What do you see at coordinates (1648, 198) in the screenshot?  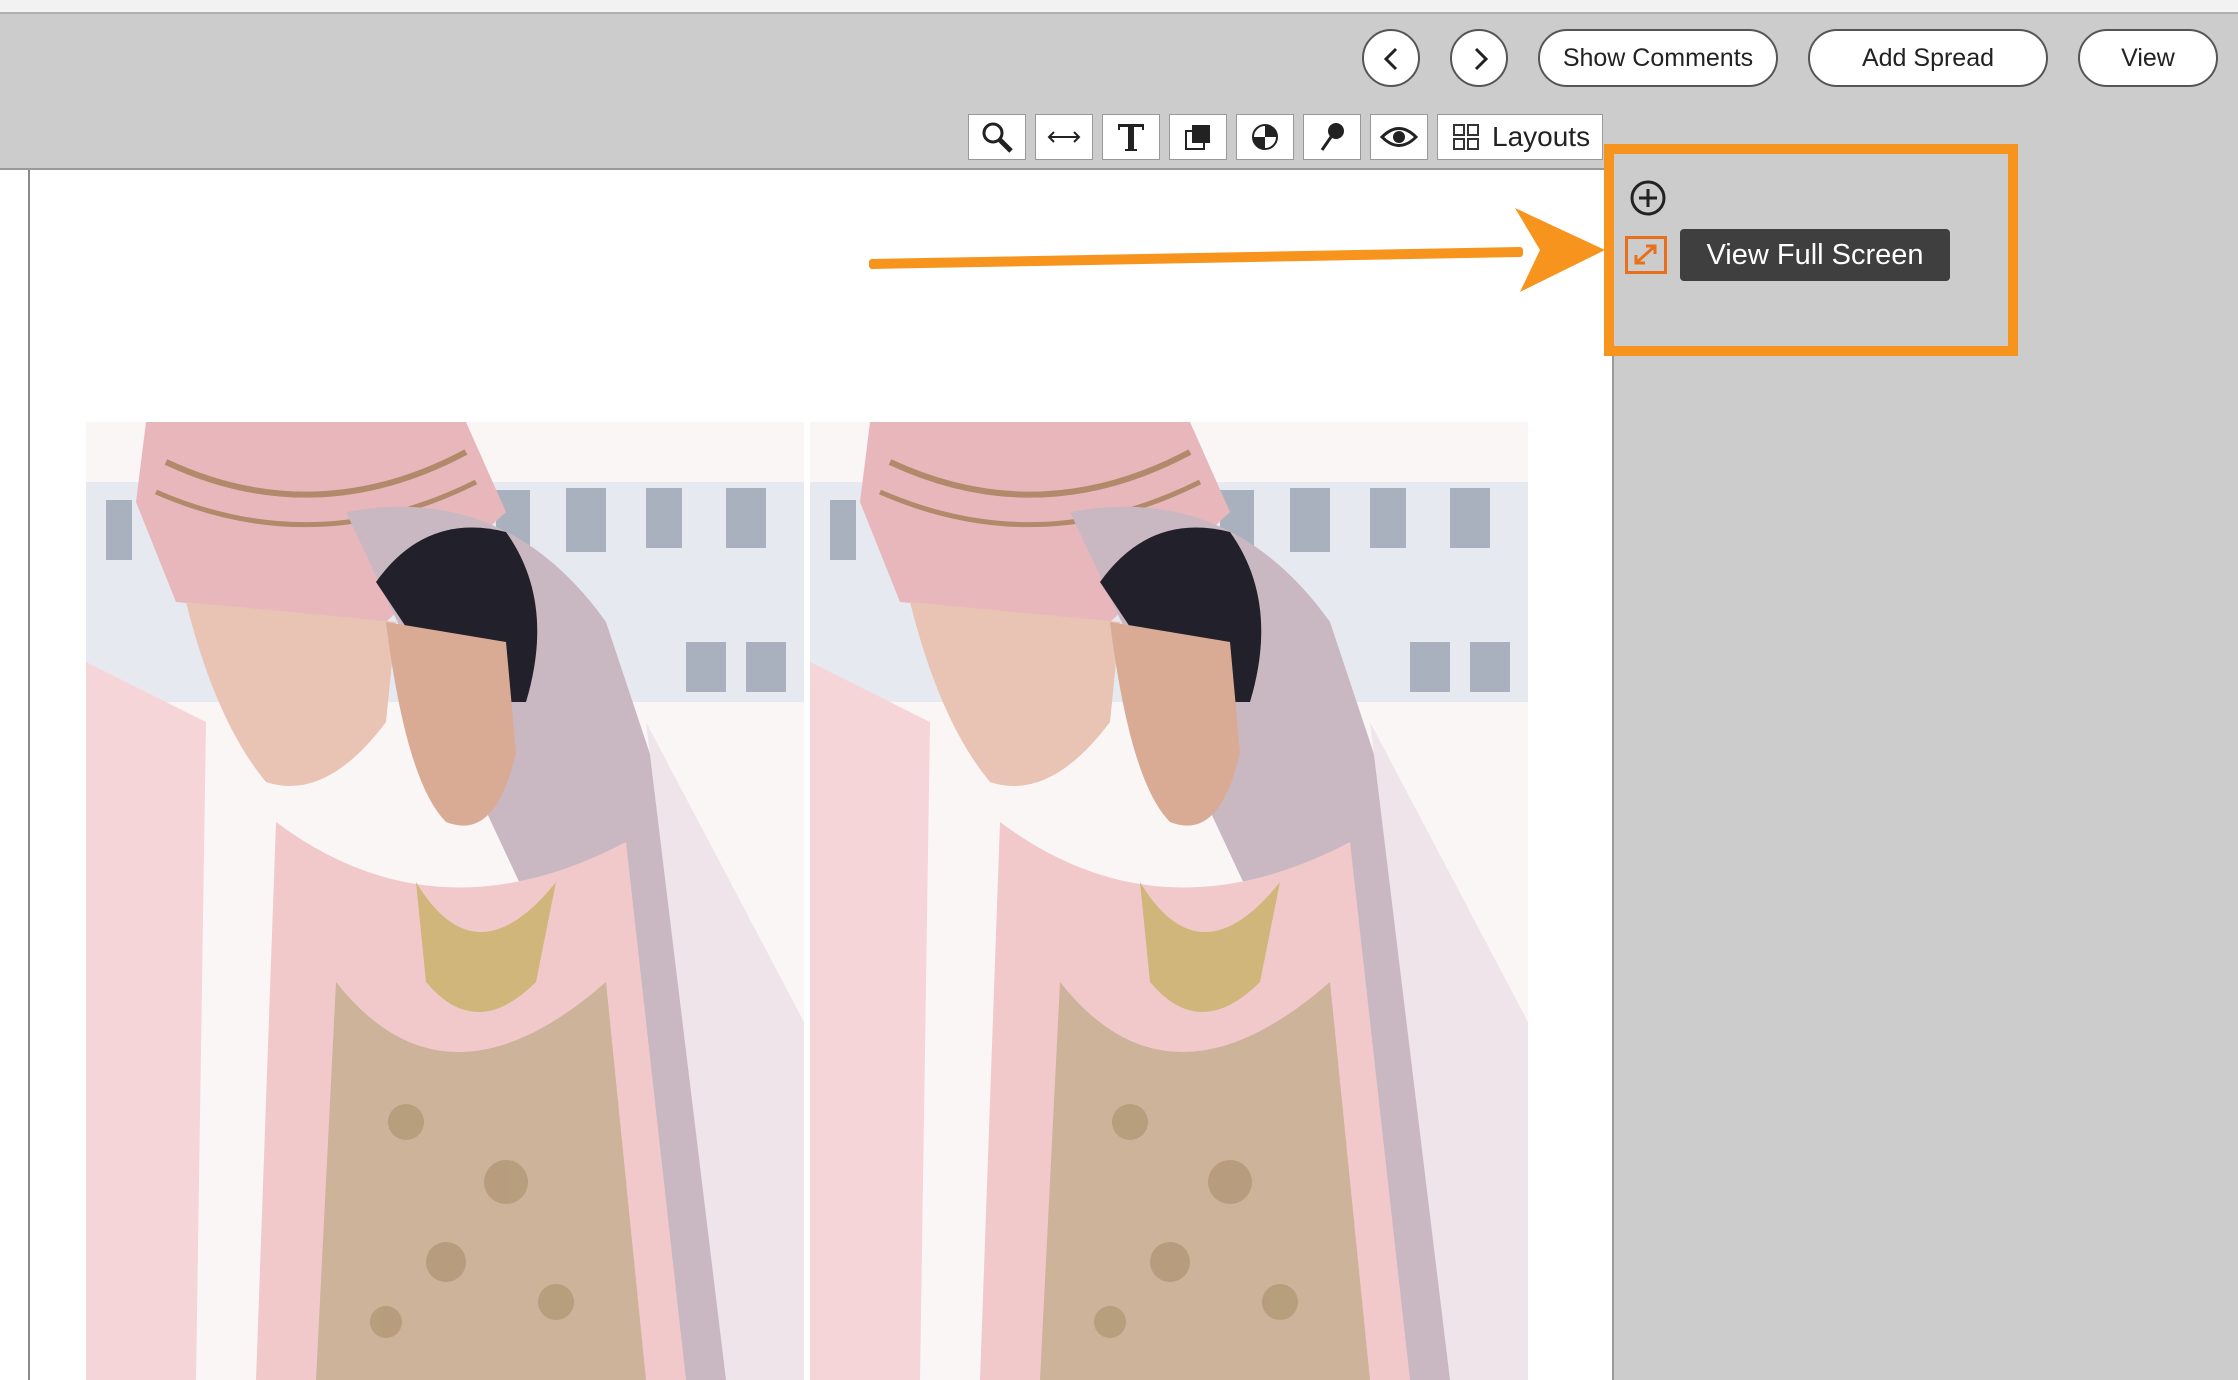 I see `plus-circle-icon` at bounding box center [1648, 198].